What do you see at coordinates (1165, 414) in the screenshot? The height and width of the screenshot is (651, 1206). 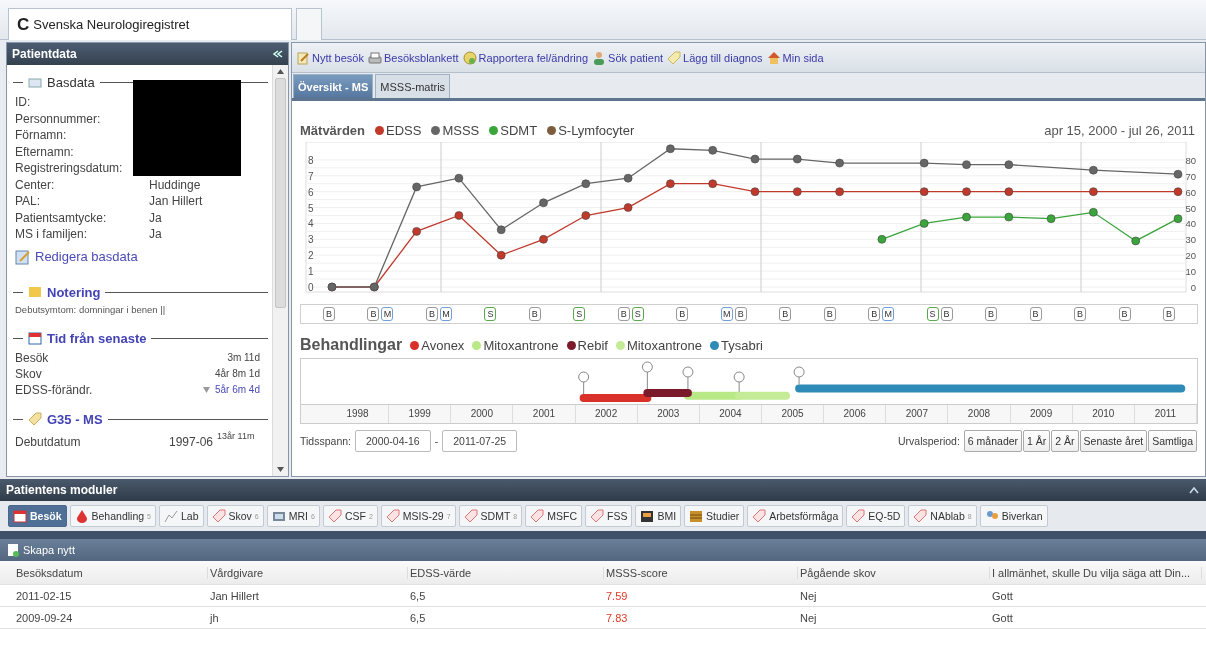 I see `year-label: 2011` at bounding box center [1165, 414].